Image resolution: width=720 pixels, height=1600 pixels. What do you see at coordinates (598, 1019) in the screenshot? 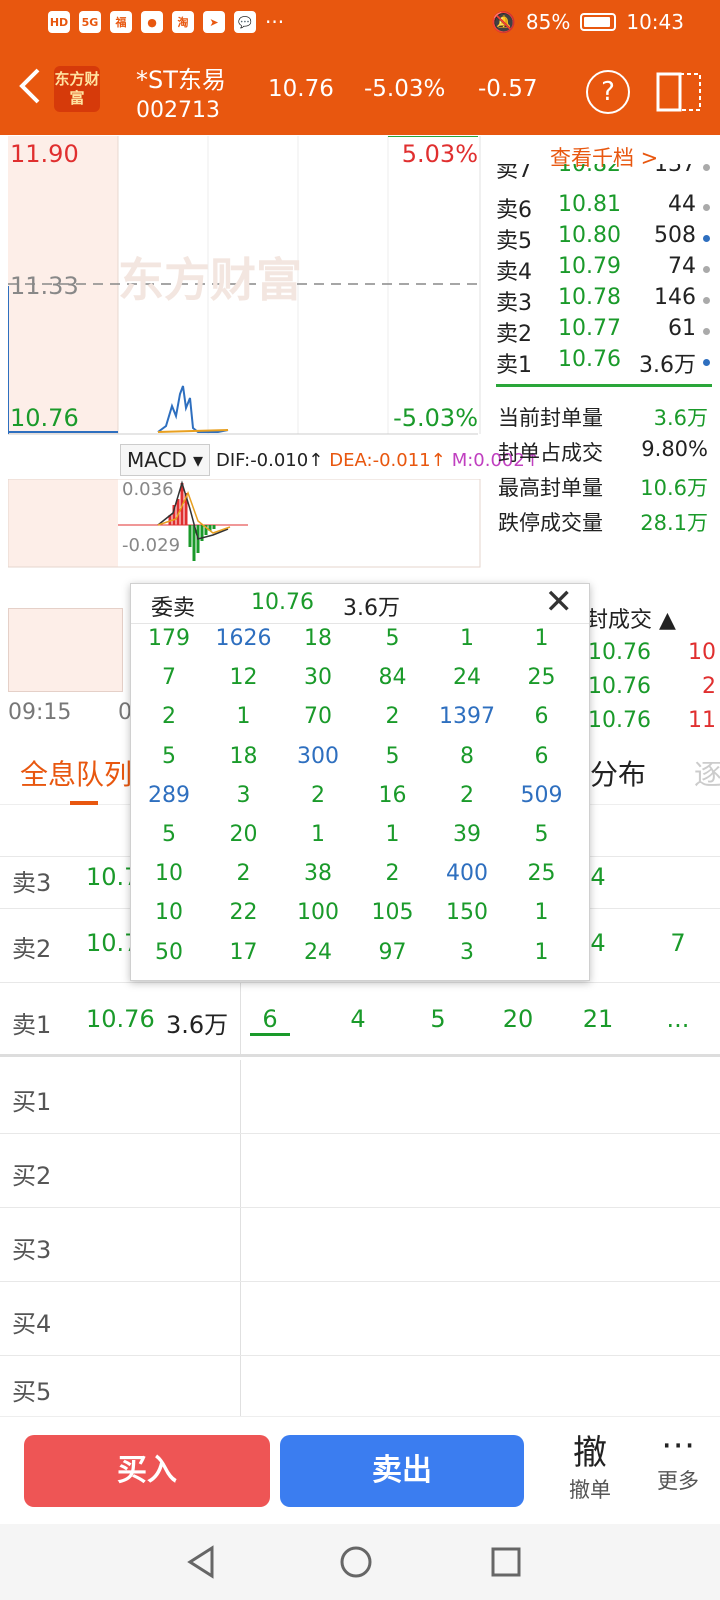
I see `queue-cell: 21` at bounding box center [598, 1019].